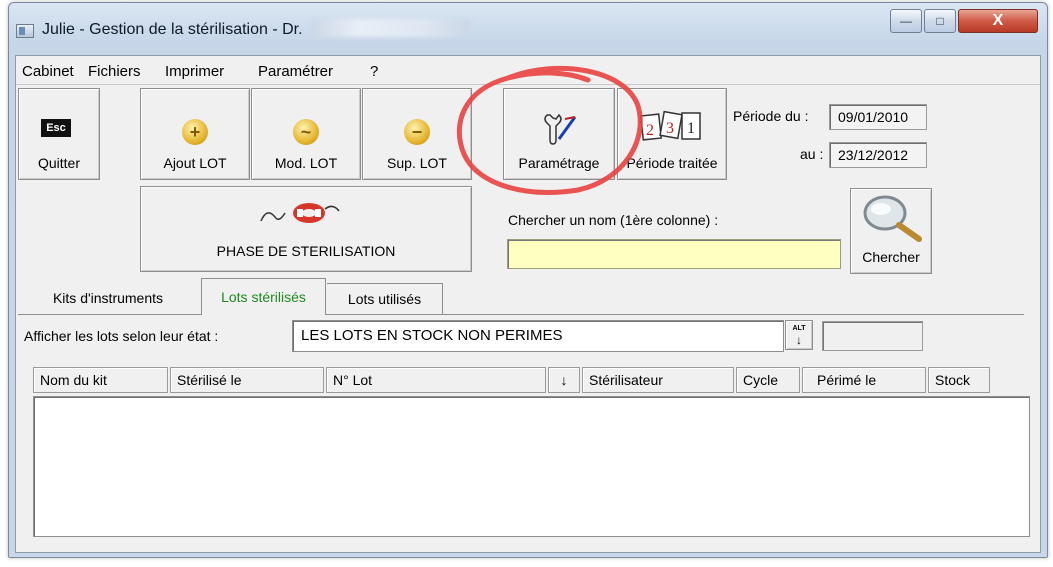  I want to click on period-from-label: Période du :, so click(771, 116).